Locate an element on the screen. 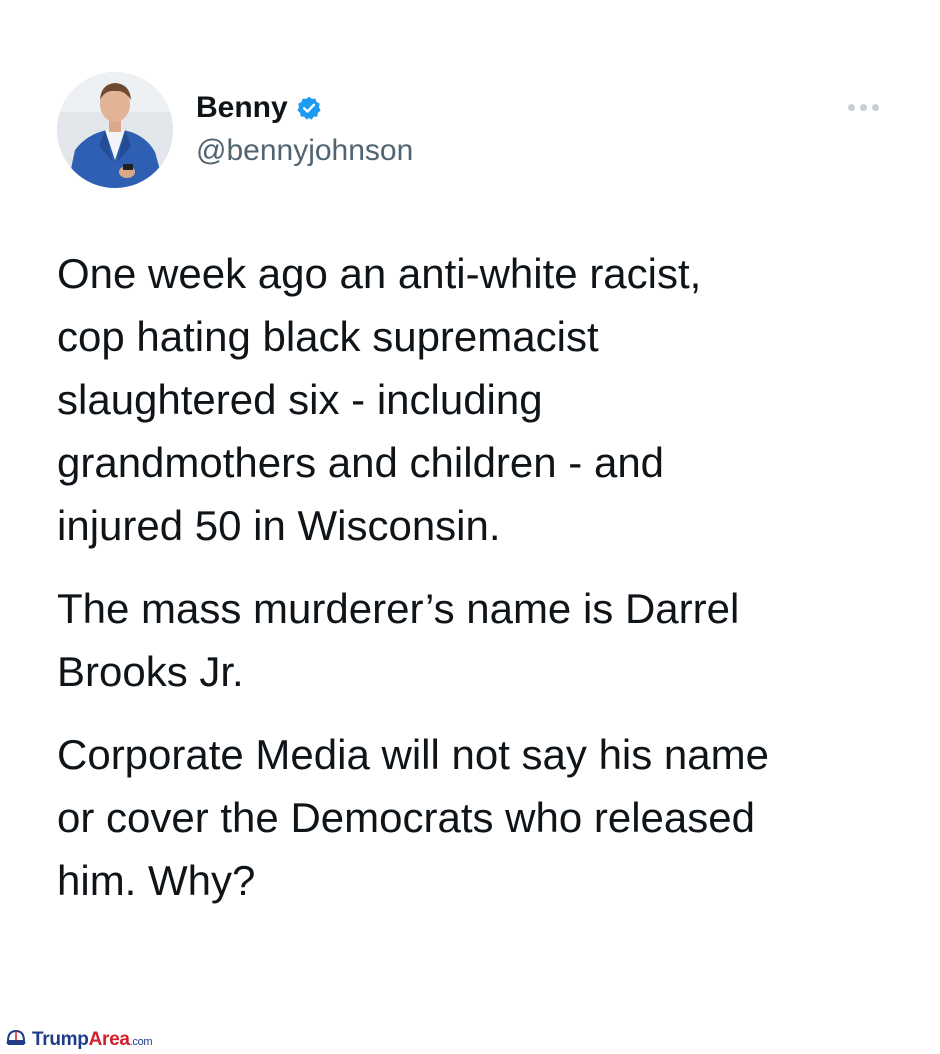 This screenshot has height=1054, width=940. watermark-text: TrumpArea.com is located at coordinates (92, 1040).